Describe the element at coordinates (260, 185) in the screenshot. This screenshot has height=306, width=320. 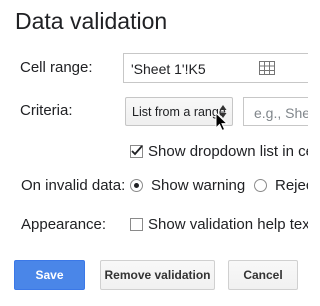
I see `reject-input-radio` at that location.